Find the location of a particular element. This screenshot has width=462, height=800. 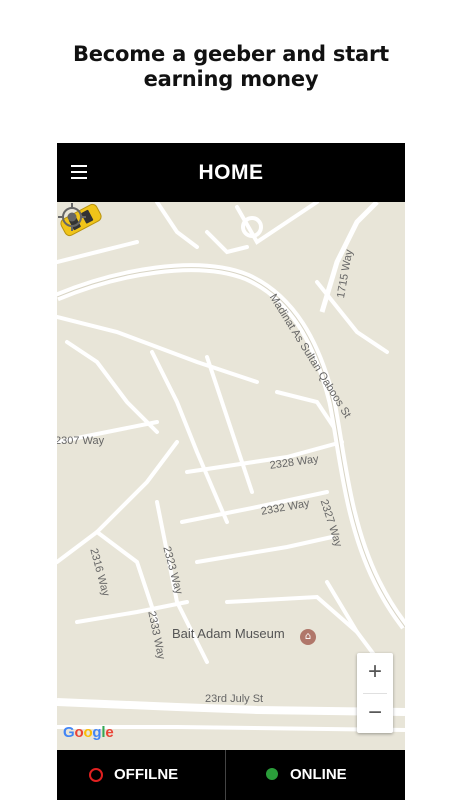

page-title: HOME is located at coordinates (231, 172).